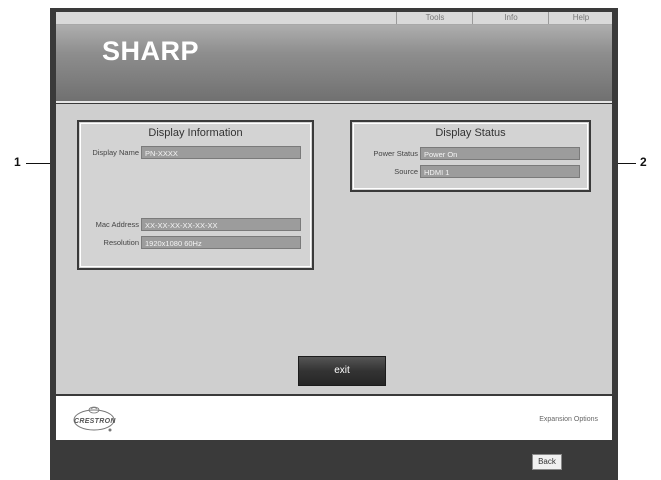  What do you see at coordinates (221, 224) in the screenshot?
I see `mac-address-field: XX-XX-XX-XX-XX-XX` at bounding box center [221, 224].